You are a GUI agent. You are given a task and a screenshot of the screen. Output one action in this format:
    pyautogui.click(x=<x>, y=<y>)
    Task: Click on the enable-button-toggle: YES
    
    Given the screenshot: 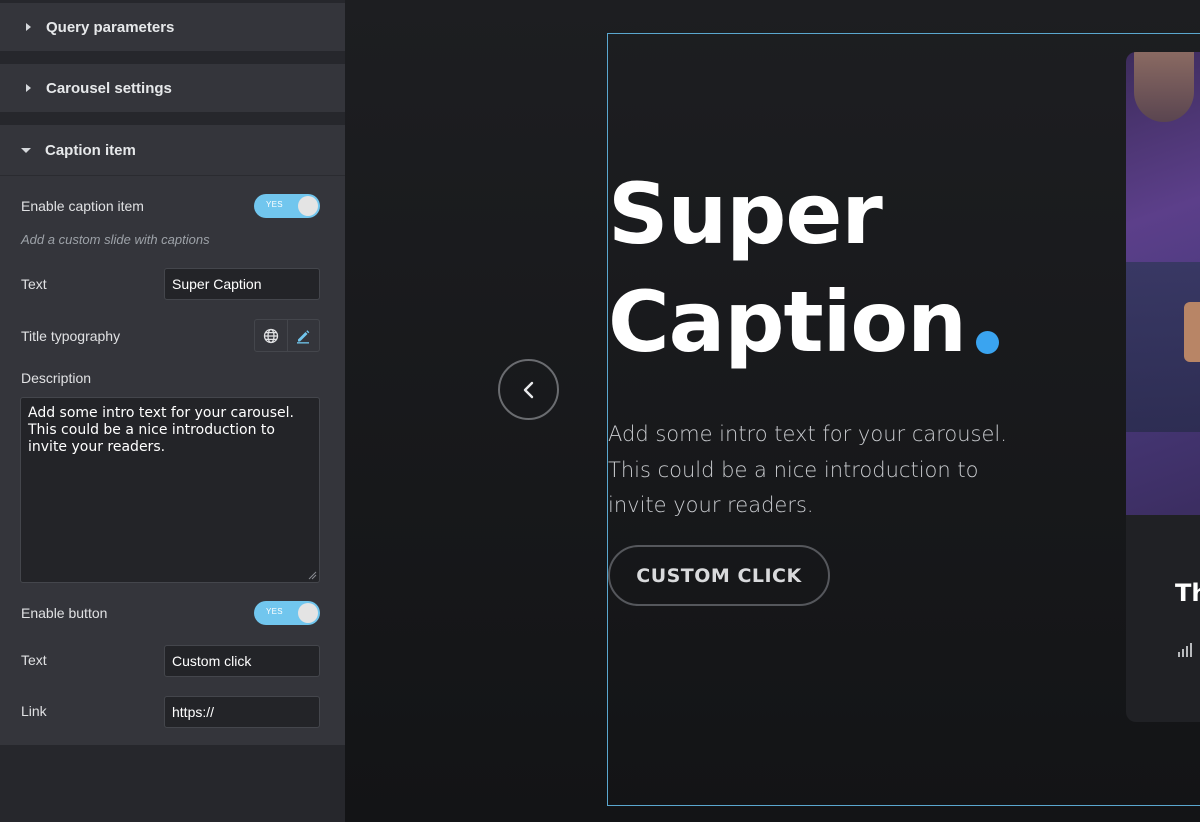 What is the action you would take?
    pyautogui.click(x=287, y=613)
    